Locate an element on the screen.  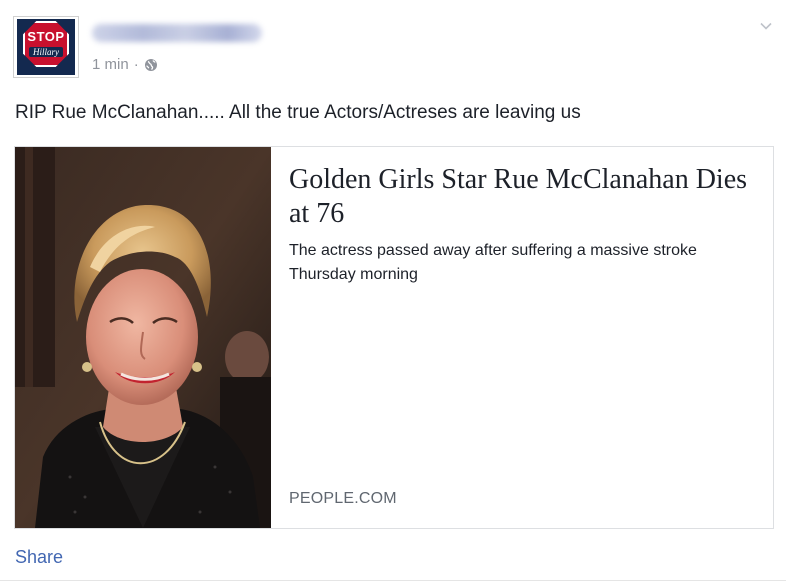
stop-sign-logo: STOP Hillary is located at coordinates (46, 44).